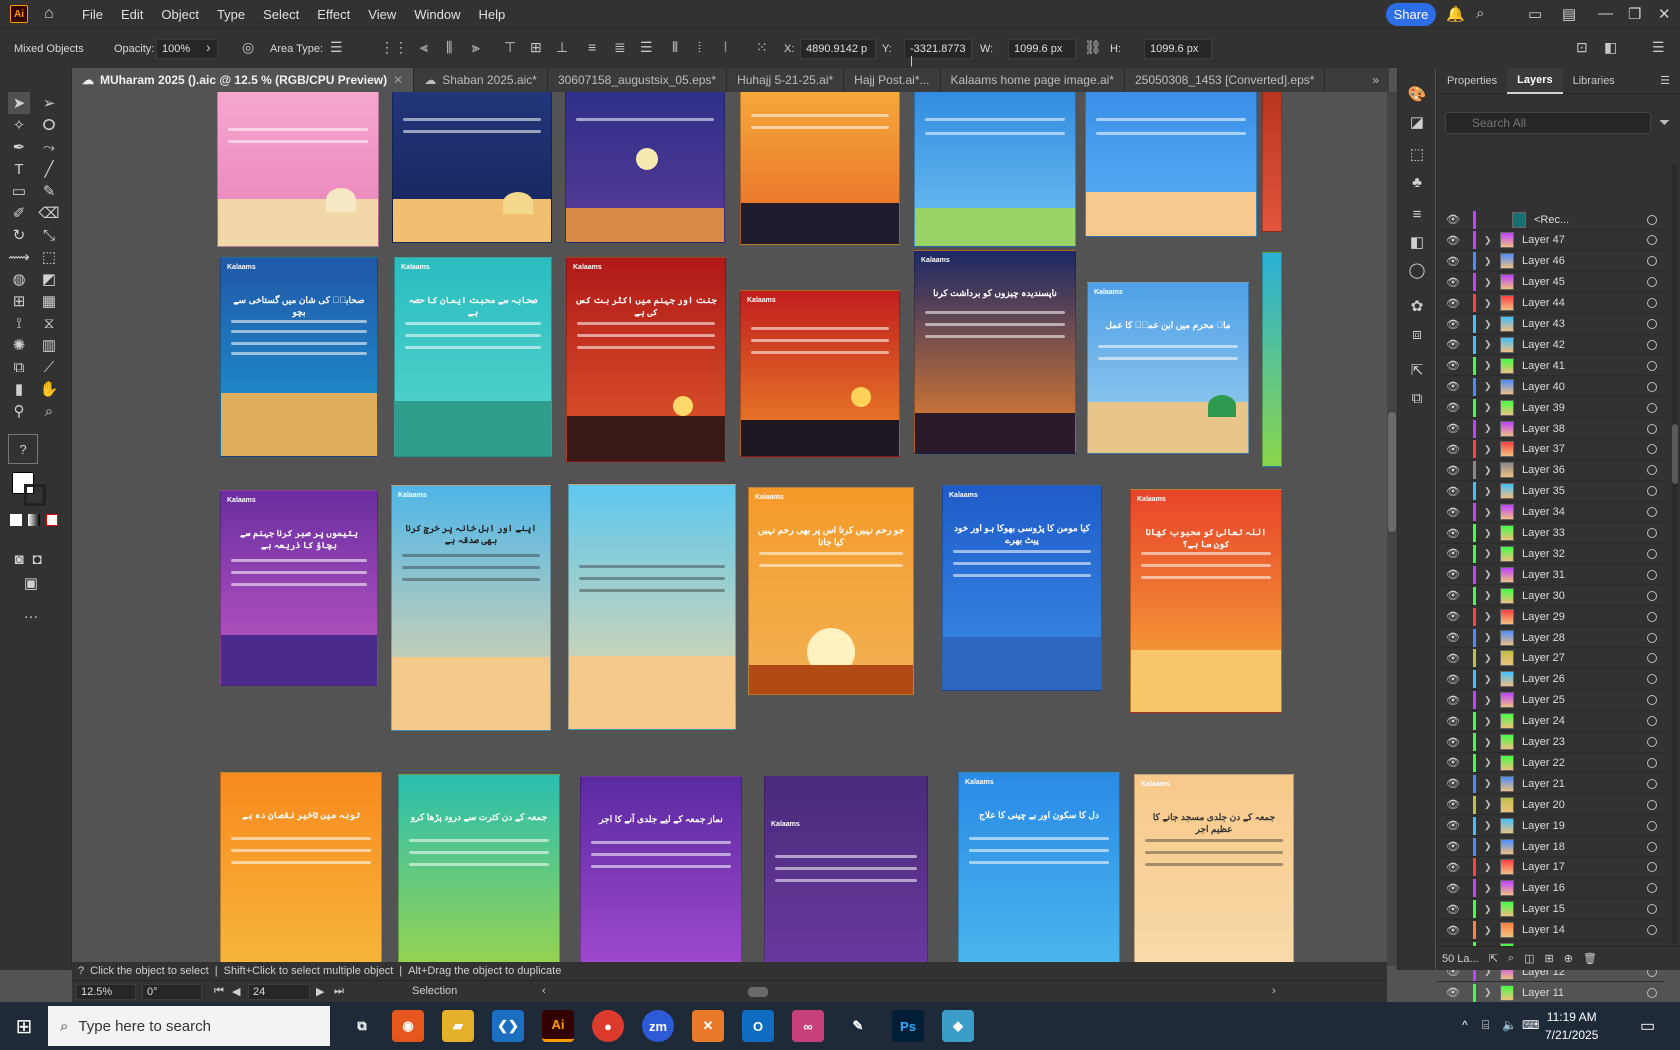  Describe the element at coordinates (180, 14) in the screenshot. I see `menu-object: Object` at that location.